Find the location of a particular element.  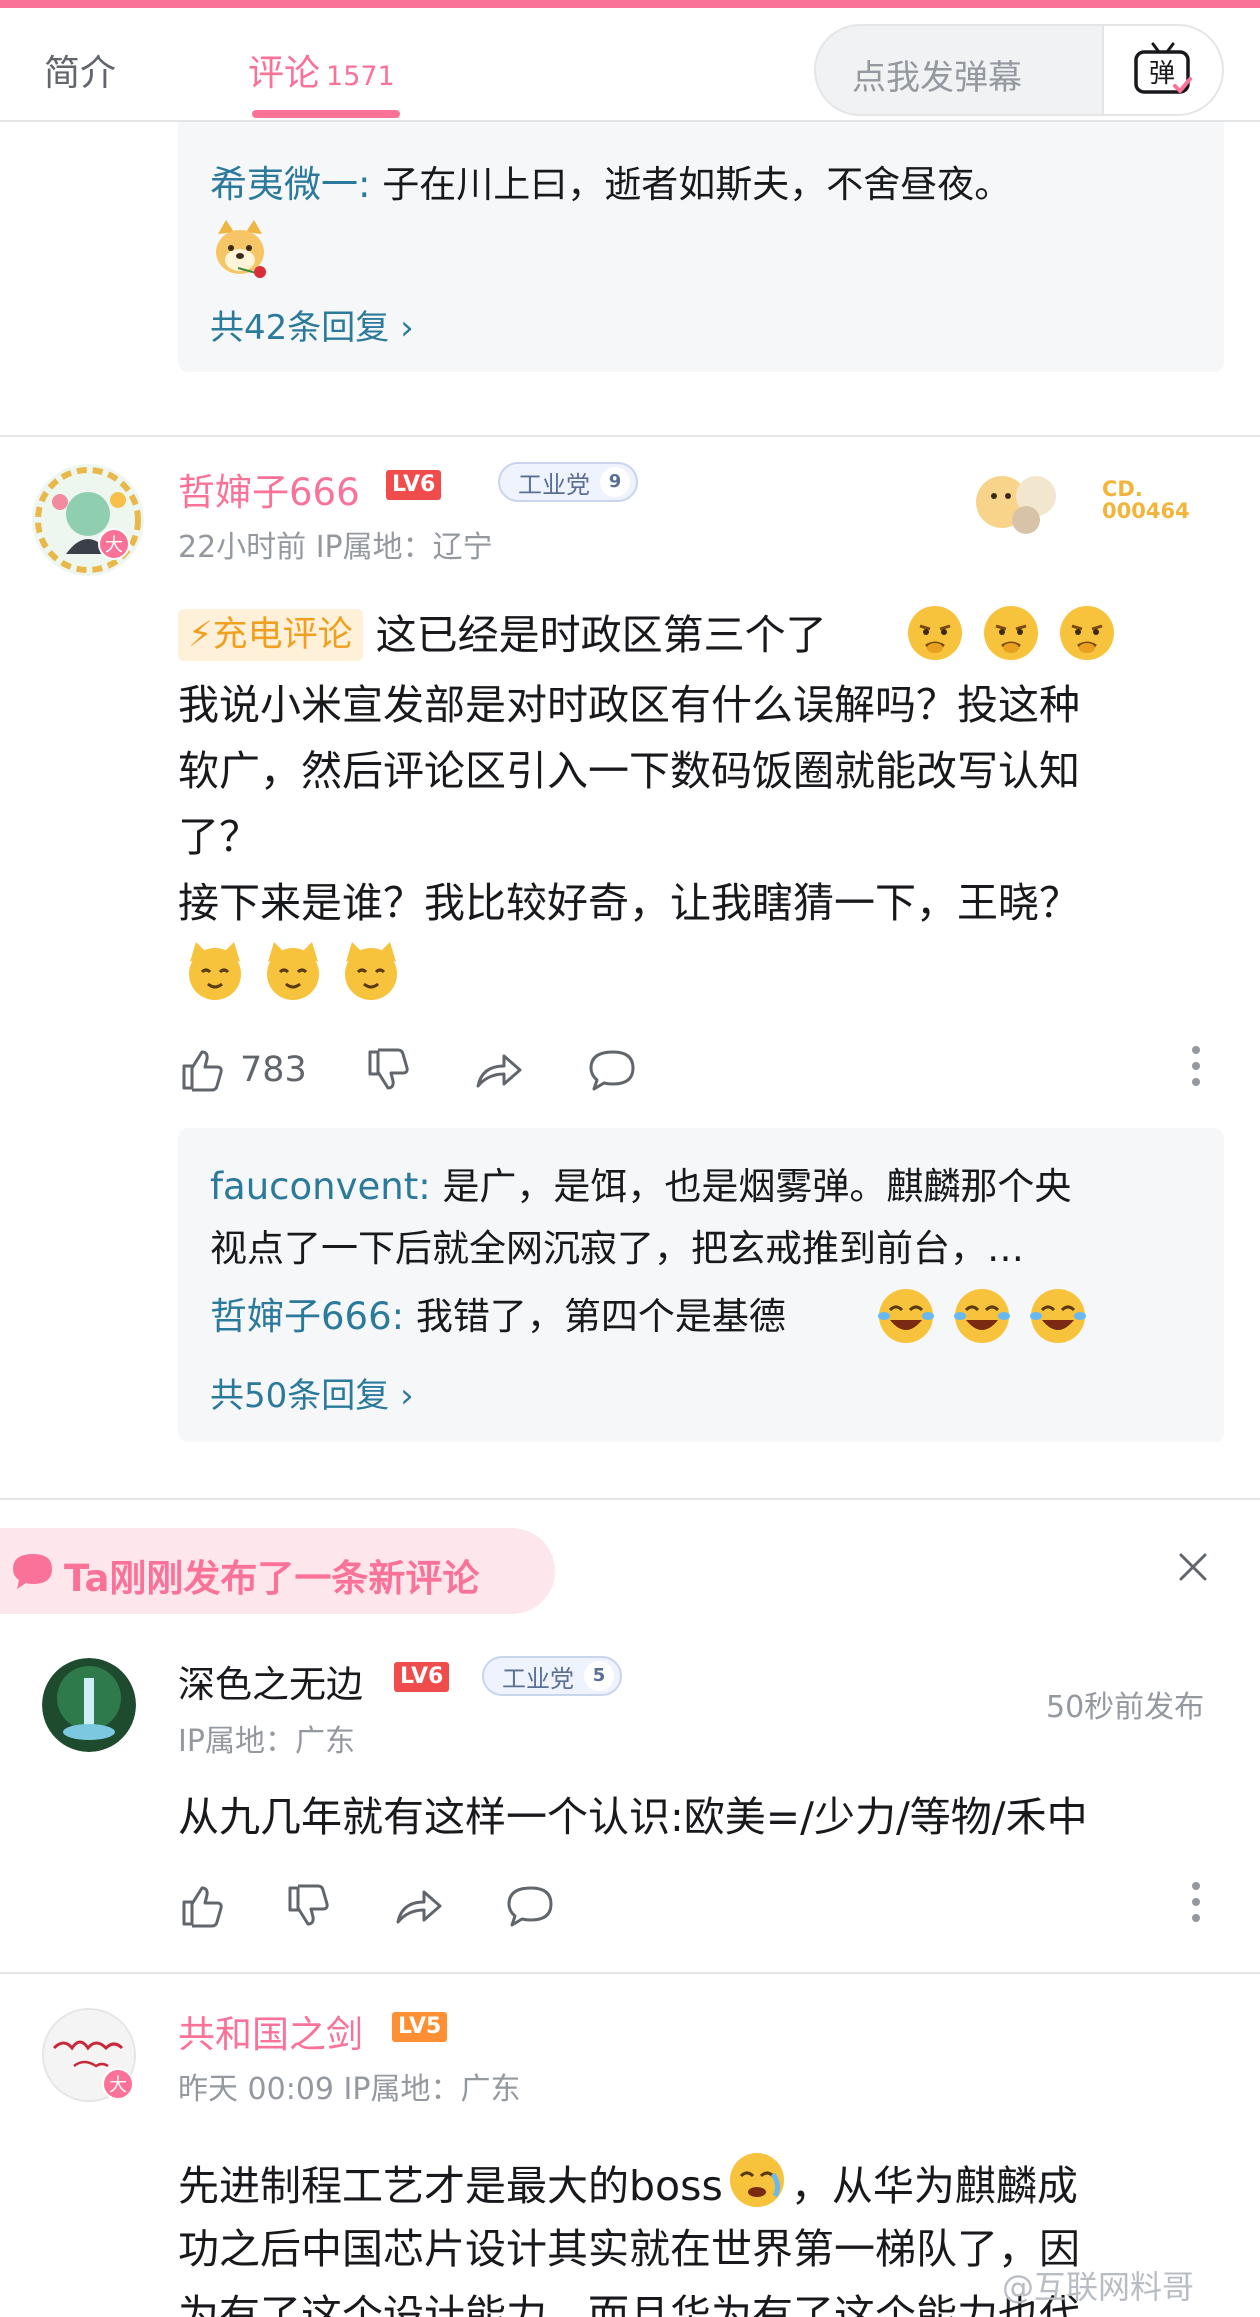

danmaku-placeholder: 点我发弹幕 is located at coordinates (937, 78).